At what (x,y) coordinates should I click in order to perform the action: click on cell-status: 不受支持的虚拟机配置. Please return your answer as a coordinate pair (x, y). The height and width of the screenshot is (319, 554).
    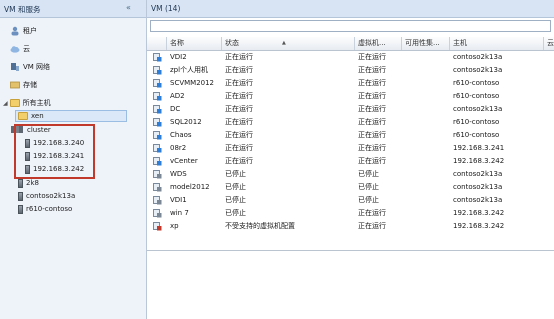
    Looking at the image, I should click on (260, 226).